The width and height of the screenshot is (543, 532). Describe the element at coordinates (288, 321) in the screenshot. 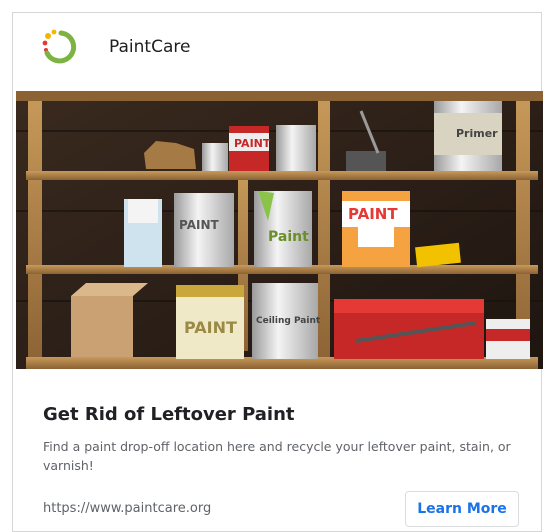

I see `can-label: Ceiling Paint` at that location.